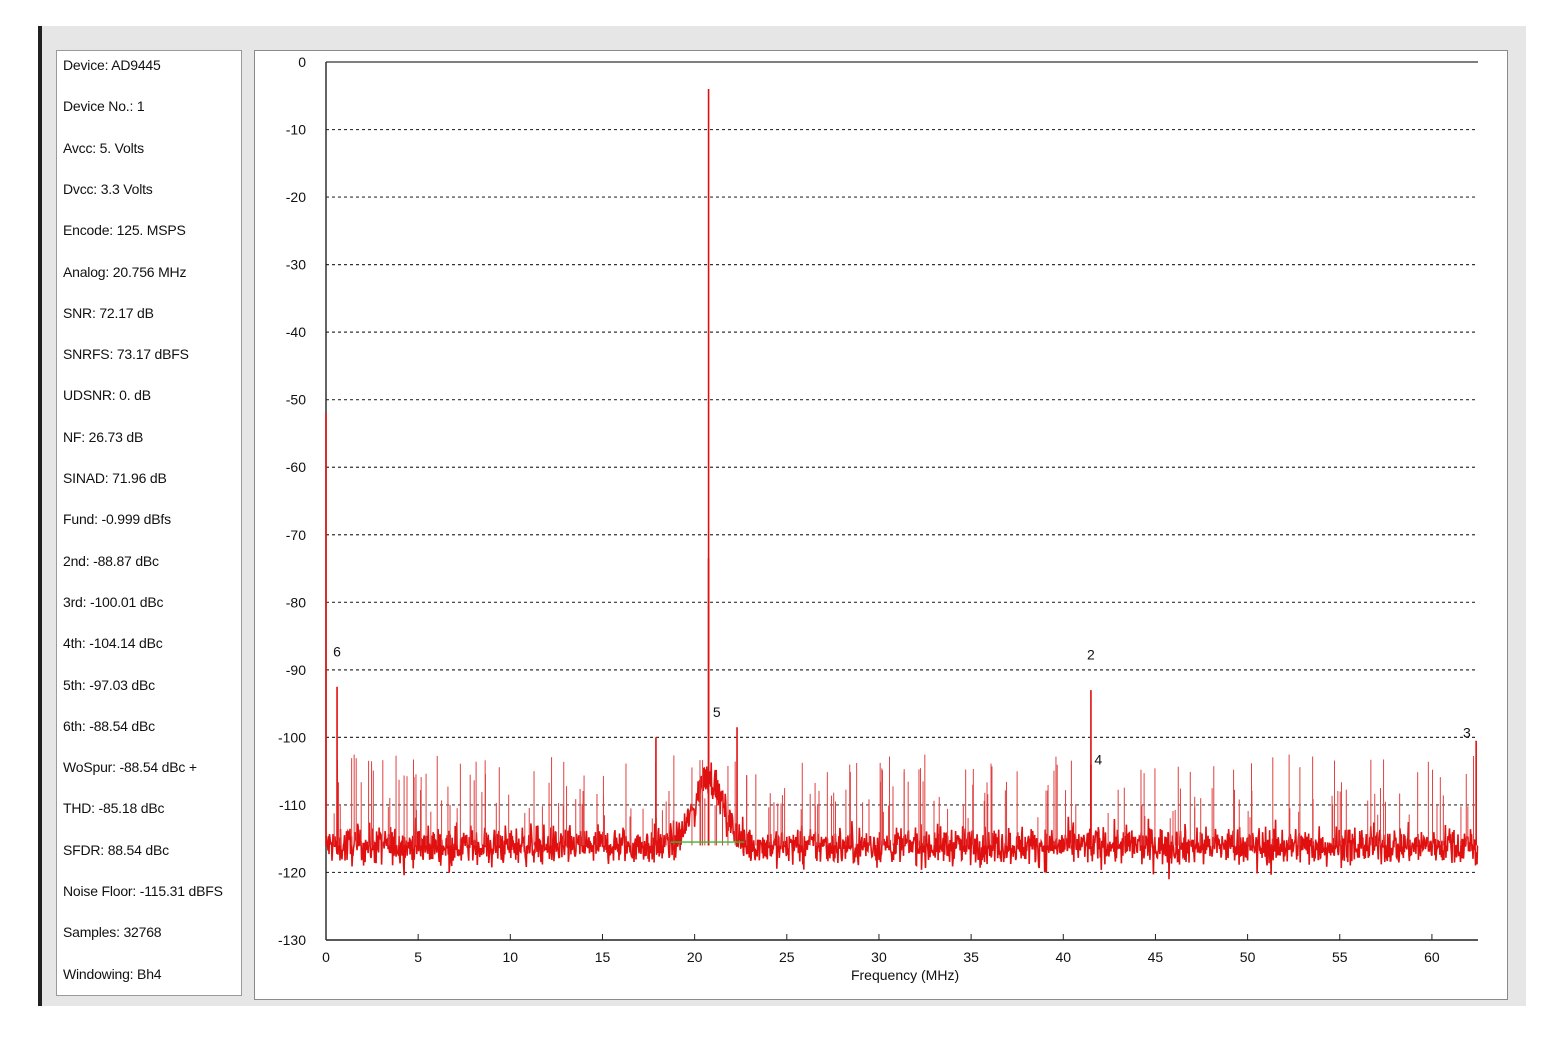 Image resolution: width=1549 pixels, height=1039 pixels. What do you see at coordinates (971, 957) in the screenshot?
I see `x-tick-label: 35` at bounding box center [971, 957].